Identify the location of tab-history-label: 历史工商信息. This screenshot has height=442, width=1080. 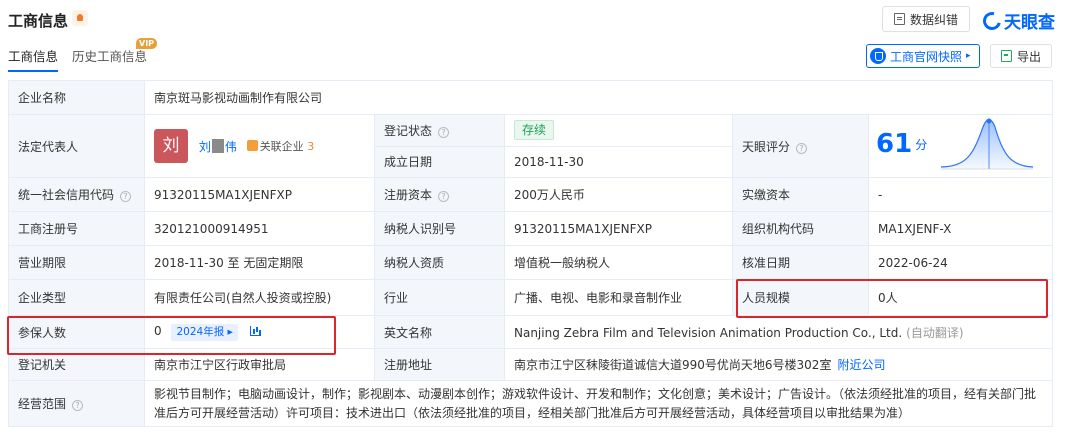
(110, 56).